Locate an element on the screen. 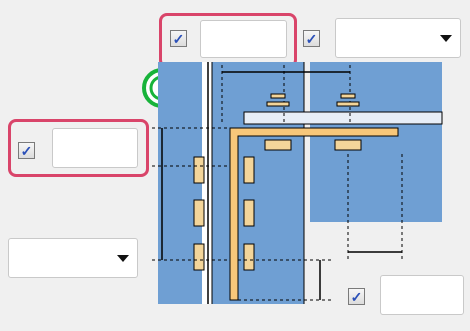  top-checkbox-1: ✓ is located at coordinates (178, 38).